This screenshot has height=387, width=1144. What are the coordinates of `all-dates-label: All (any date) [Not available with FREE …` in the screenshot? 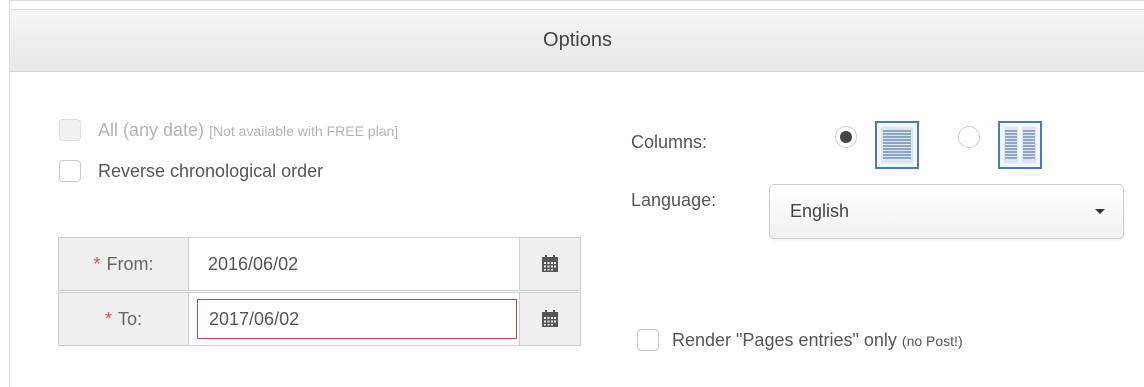 It's located at (248, 129).